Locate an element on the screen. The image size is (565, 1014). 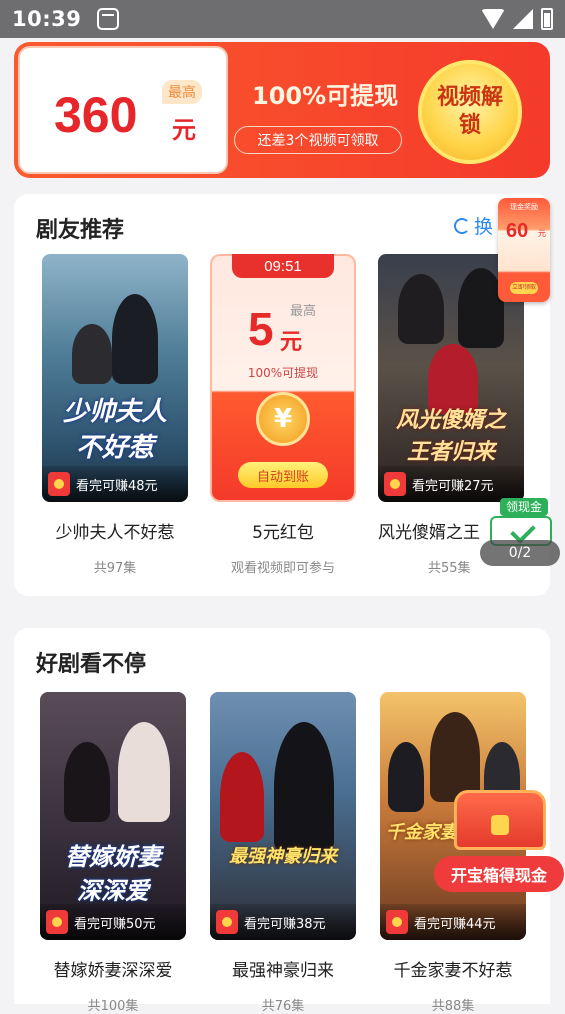
auto-credit-button: 自动到账 is located at coordinates (283, 475).